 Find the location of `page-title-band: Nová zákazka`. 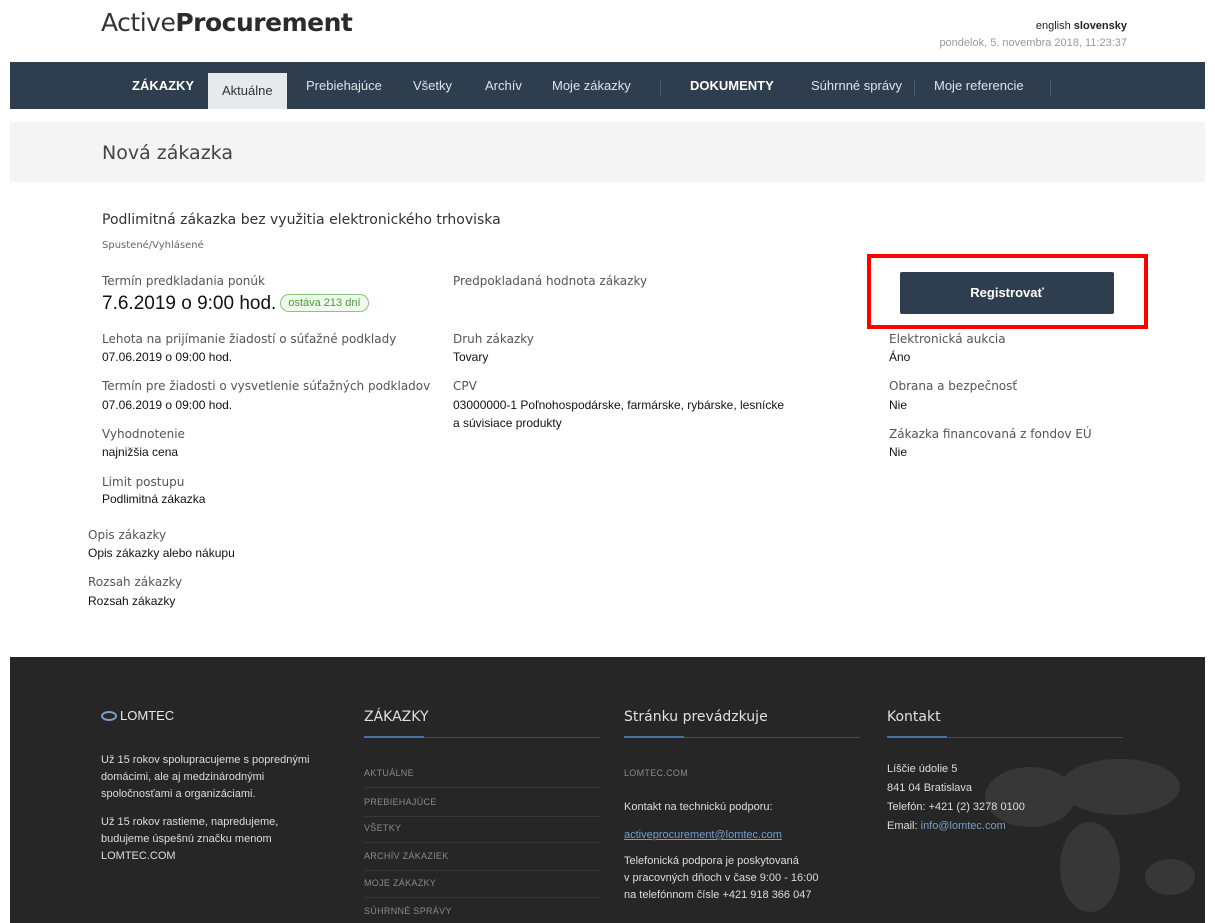

page-title-band: Nová zákazka is located at coordinates (607, 152).